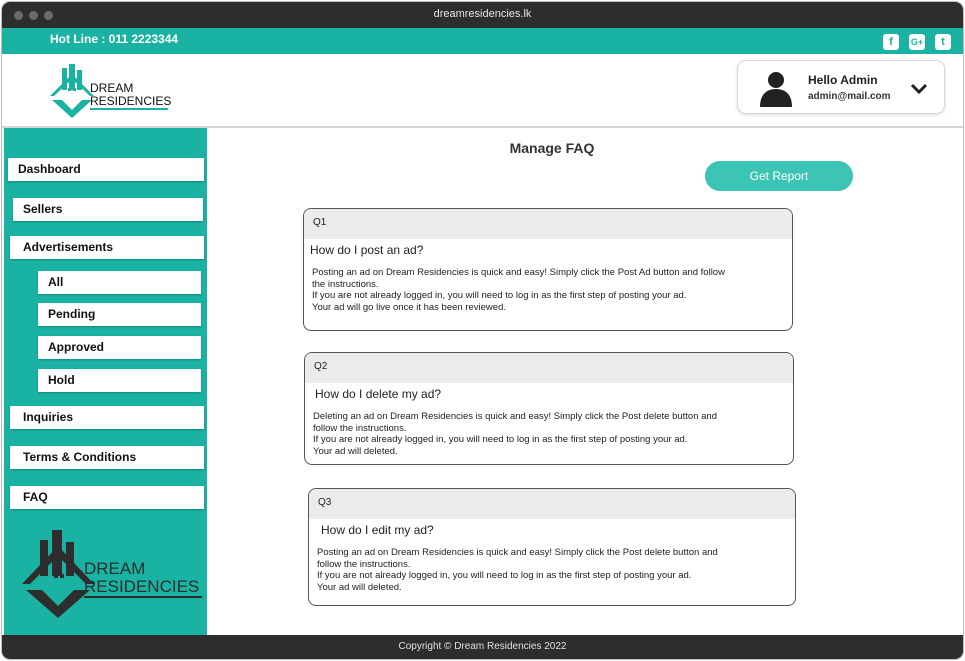  What do you see at coordinates (108, 209) in the screenshot?
I see `sidebar-item-sellers: Sellers` at bounding box center [108, 209].